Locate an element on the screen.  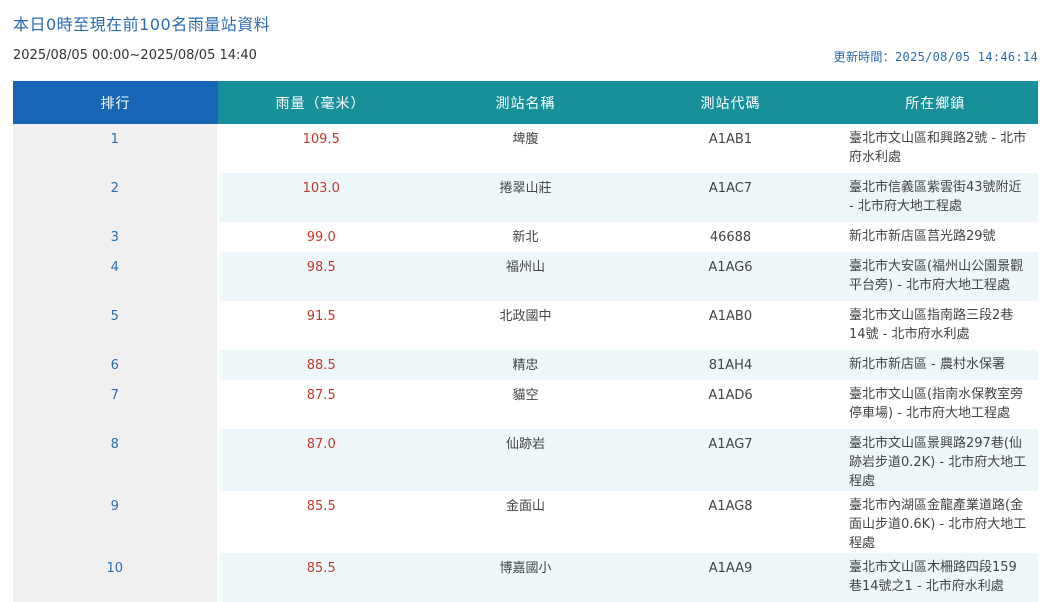
station-name-cell: 捲翠山莊 is located at coordinates (525, 197).